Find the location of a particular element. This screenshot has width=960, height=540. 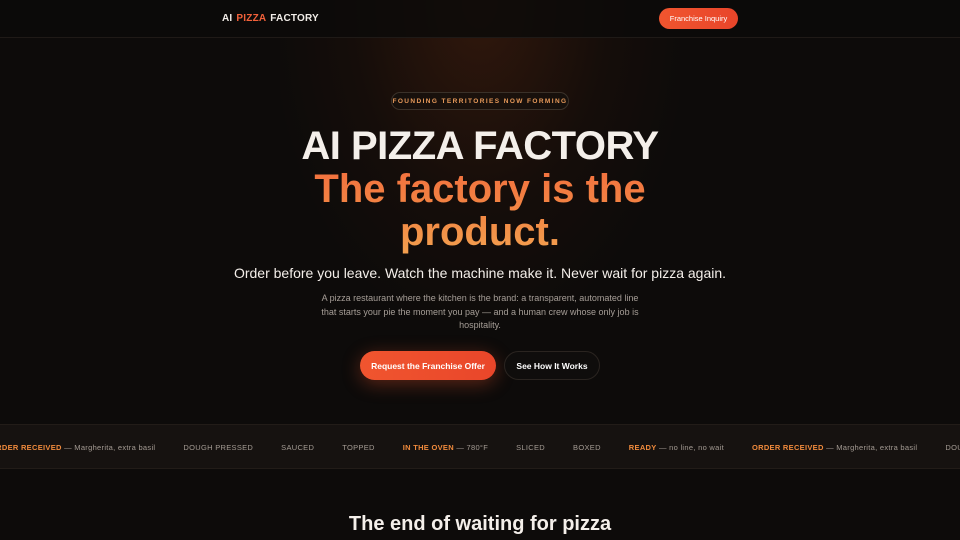

logo-text-factory: FACTORY is located at coordinates (294, 18).